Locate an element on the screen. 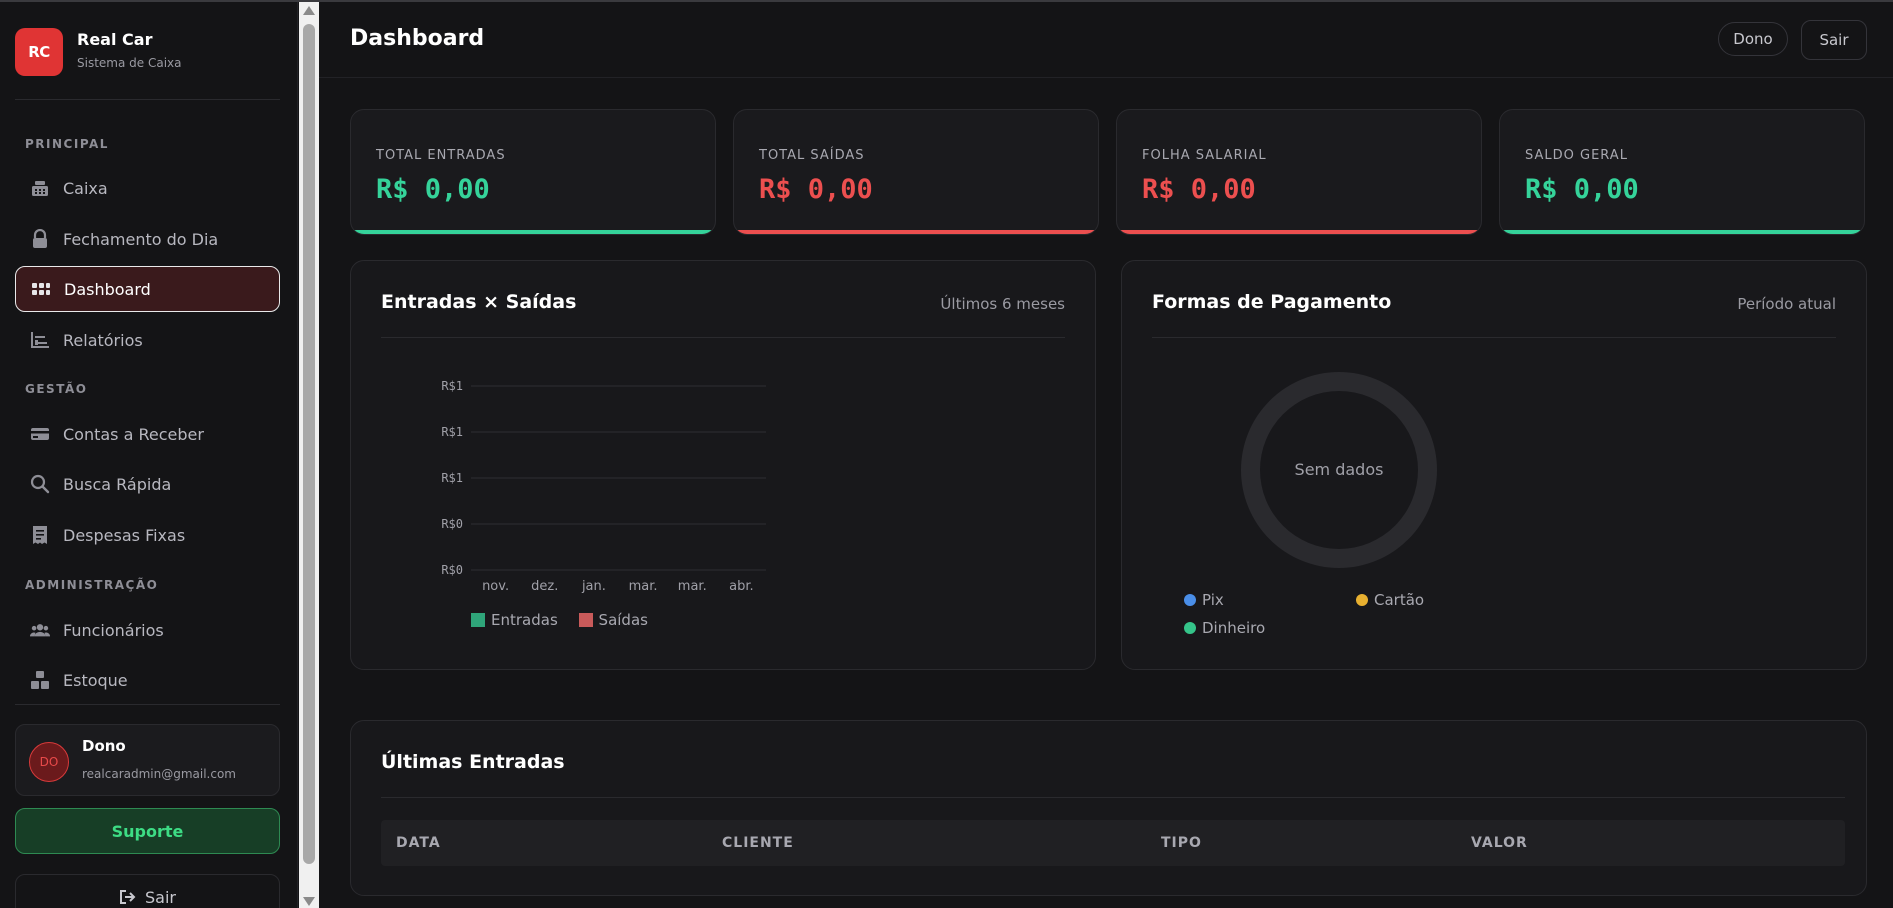 The image size is (1893, 908). sidebar-item-fechamento: Fechamento do Dia is located at coordinates (147, 239).